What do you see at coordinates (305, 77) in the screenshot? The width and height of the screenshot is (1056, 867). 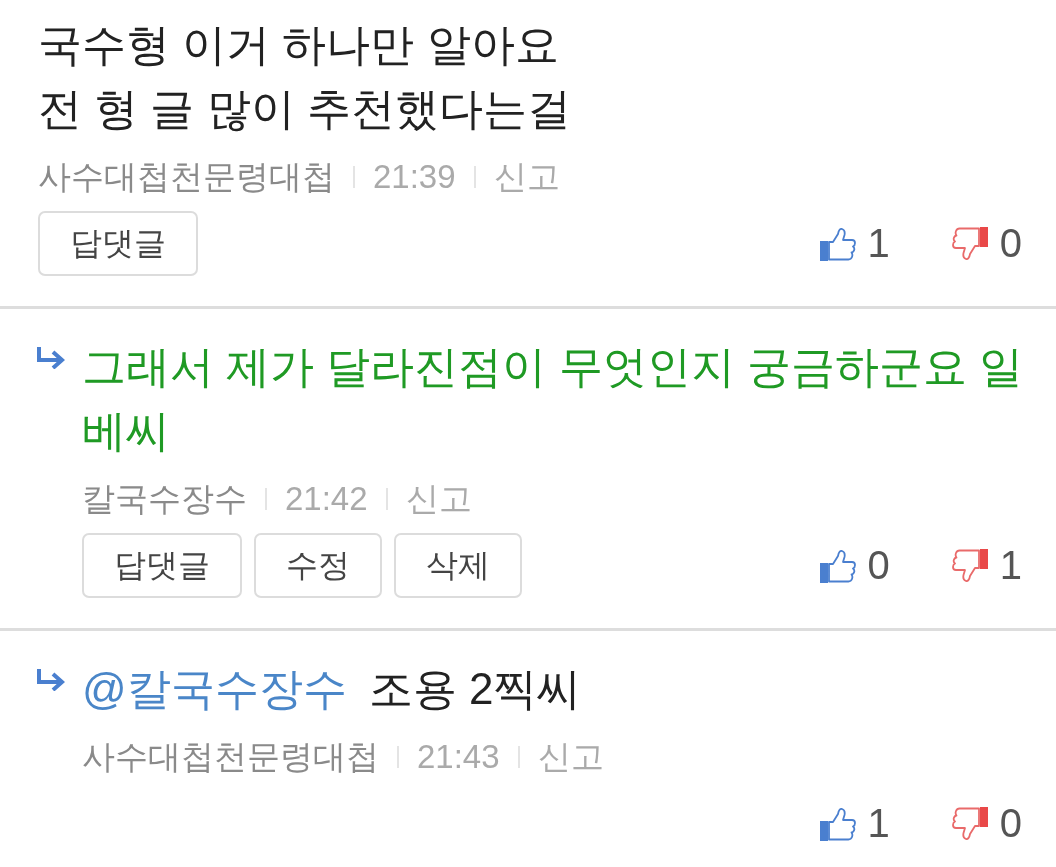 I see `comment-text: 국수형 이거 하나만 알아요 전 형 글 많이 추천했다는걸` at bounding box center [305, 77].